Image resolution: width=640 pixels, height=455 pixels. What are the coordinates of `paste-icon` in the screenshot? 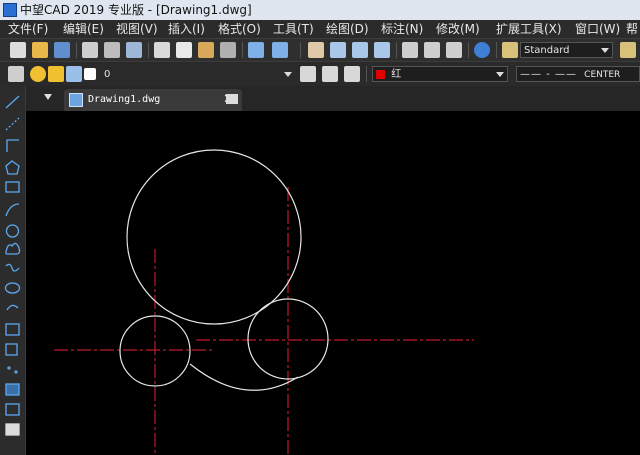 It's located at (206, 50).